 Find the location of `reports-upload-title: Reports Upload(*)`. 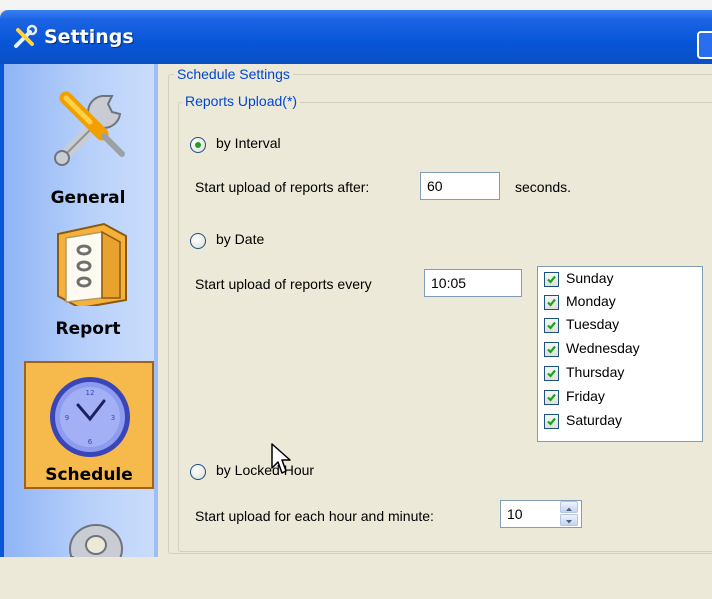

reports-upload-title: Reports Upload(*) is located at coordinates (241, 101).